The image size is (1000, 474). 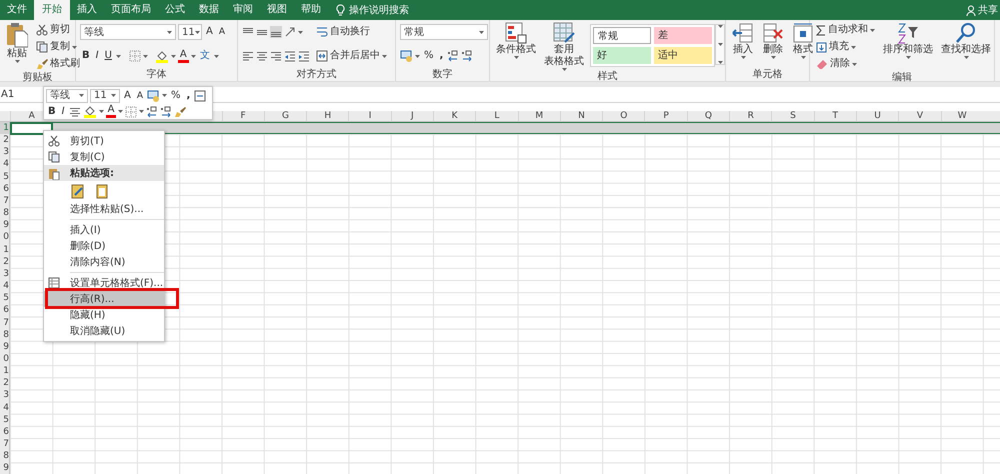 I want to click on number-format-field: 常规, so click(x=444, y=32).